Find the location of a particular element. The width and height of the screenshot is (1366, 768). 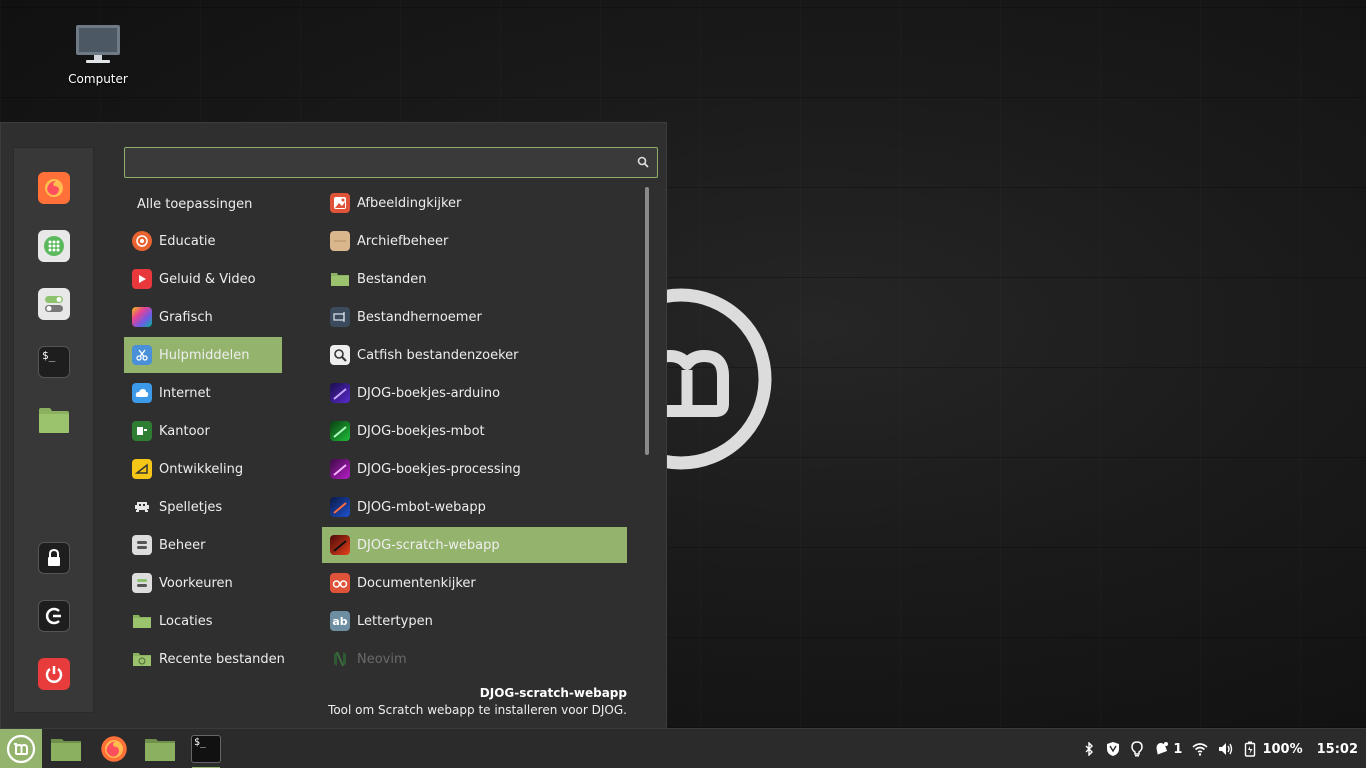

app-afbeeldingkijker: Afbeeldingkijker is located at coordinates (474, 203).